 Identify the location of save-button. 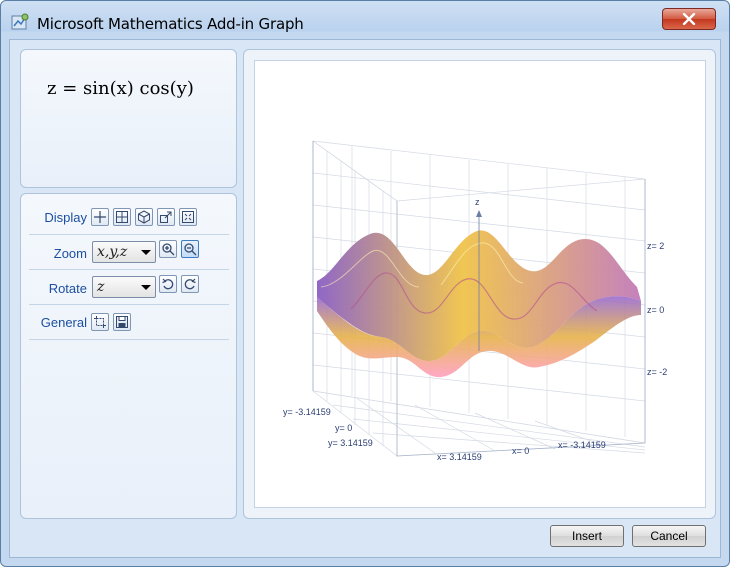
(122, 322).